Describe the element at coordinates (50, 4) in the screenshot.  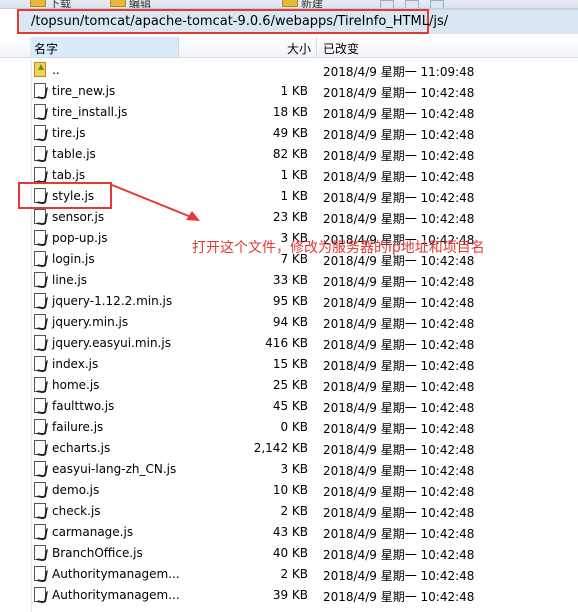
I see `toolbar-download-button: 下载` at that location.